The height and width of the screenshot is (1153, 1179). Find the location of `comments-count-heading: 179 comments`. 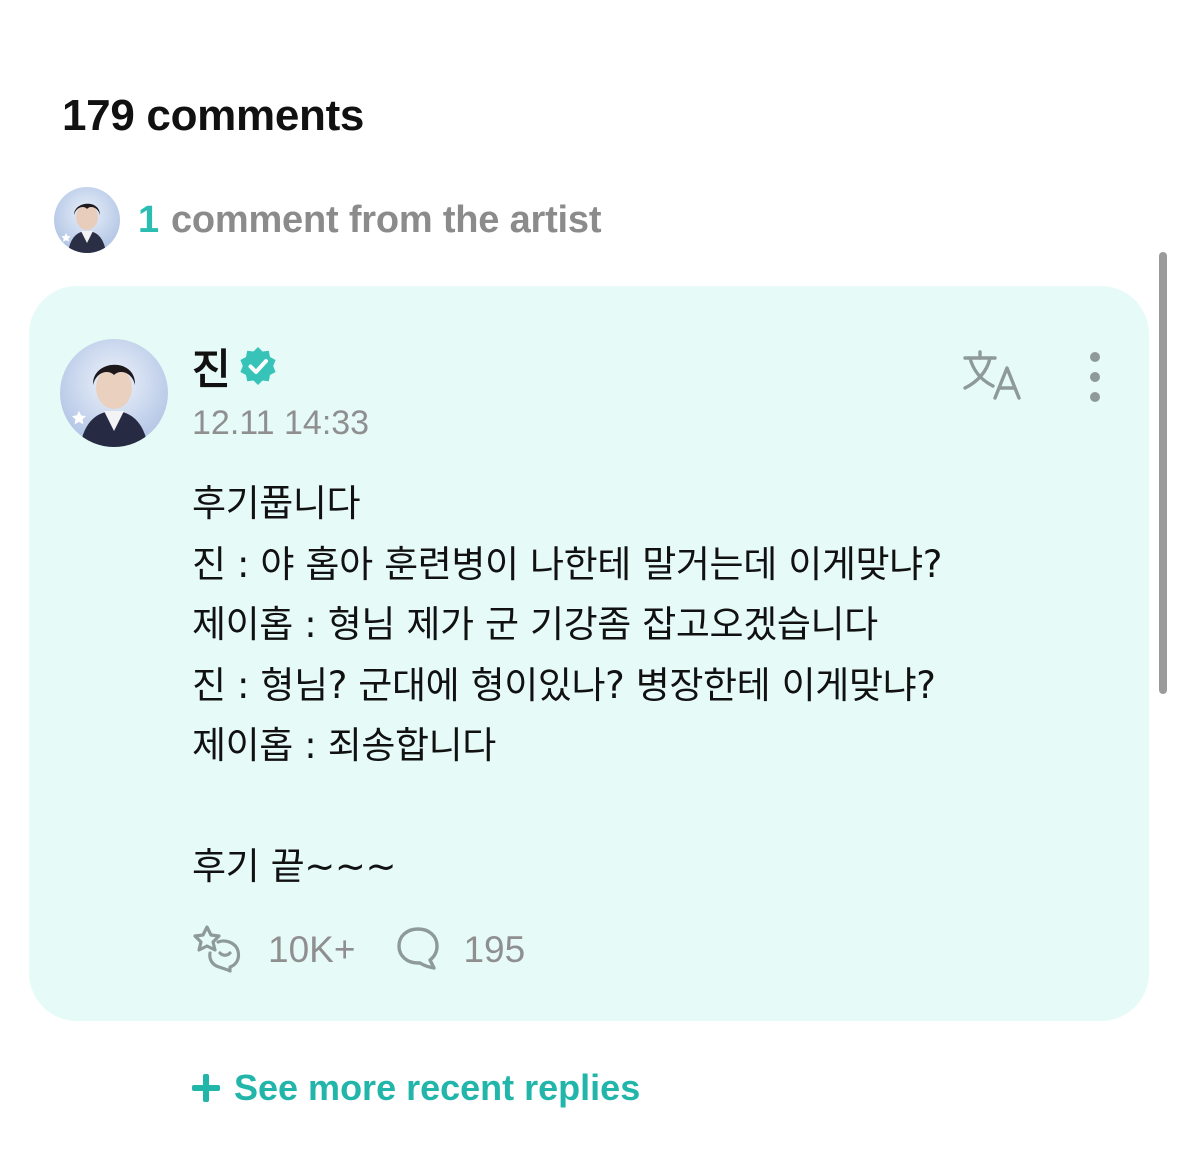

comments-count-heading: 179 comments is located at coordinates (213, 115).